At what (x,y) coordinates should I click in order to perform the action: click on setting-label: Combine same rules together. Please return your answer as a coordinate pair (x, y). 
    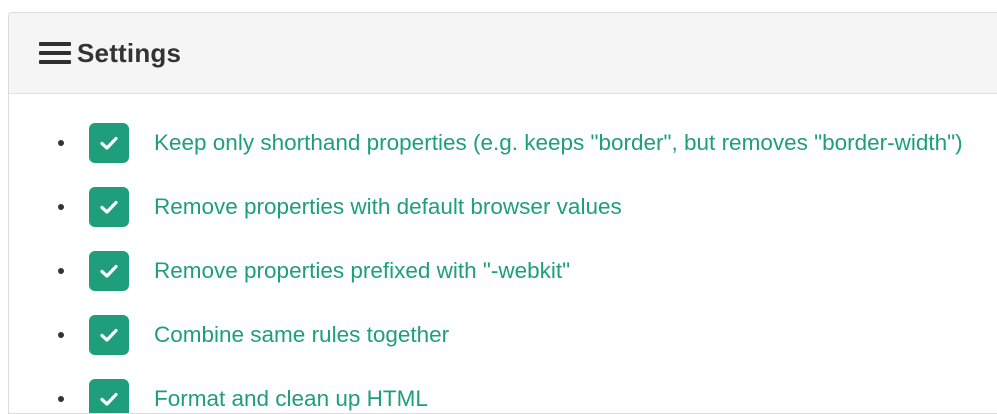
    Looking at the image, I should click on (301, 335).